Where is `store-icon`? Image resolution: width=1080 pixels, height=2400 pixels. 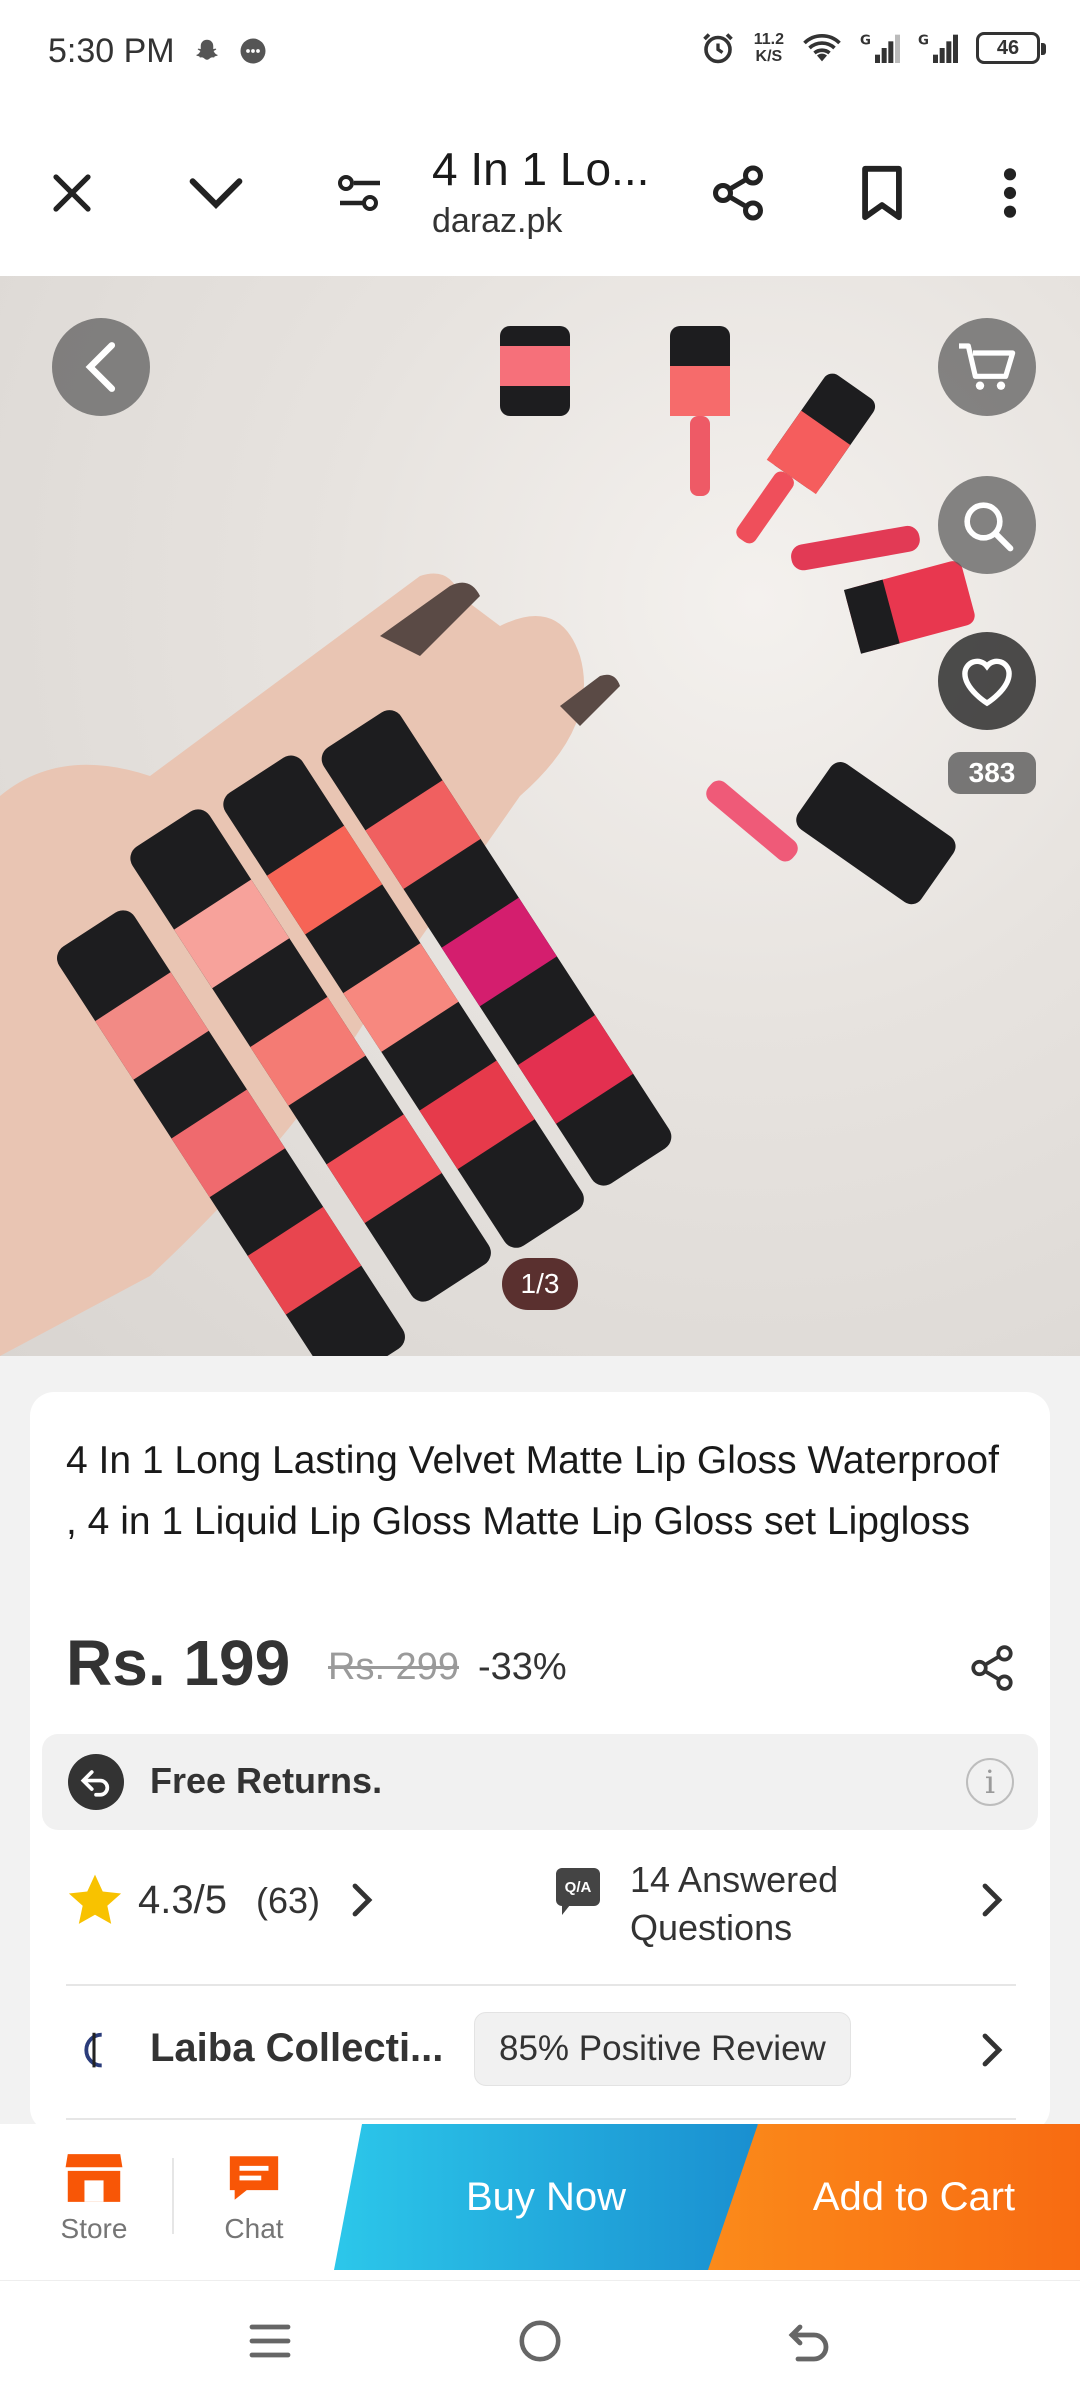
store-icon is located at coordinates (94, 2178).